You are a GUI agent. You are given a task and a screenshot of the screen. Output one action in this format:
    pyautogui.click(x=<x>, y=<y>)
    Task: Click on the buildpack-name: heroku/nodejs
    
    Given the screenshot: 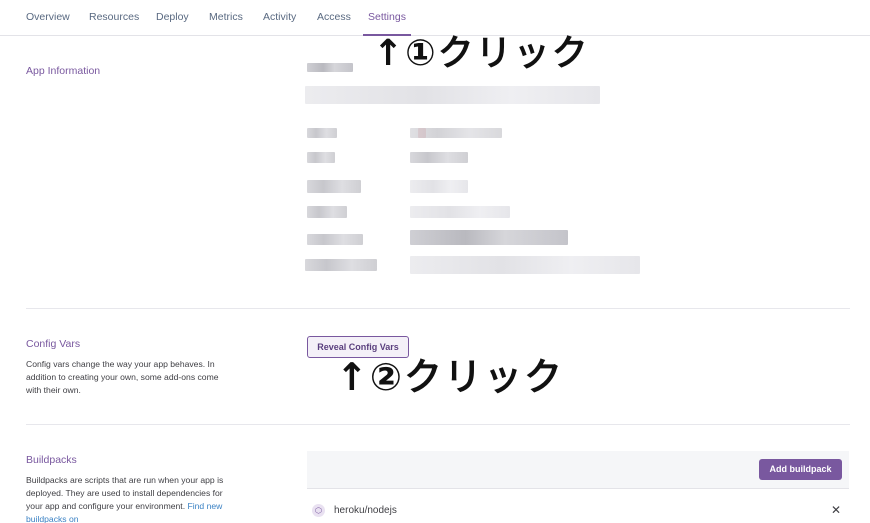 What is the action you would take?
    pyautogui.click(x=365, y=510)
    